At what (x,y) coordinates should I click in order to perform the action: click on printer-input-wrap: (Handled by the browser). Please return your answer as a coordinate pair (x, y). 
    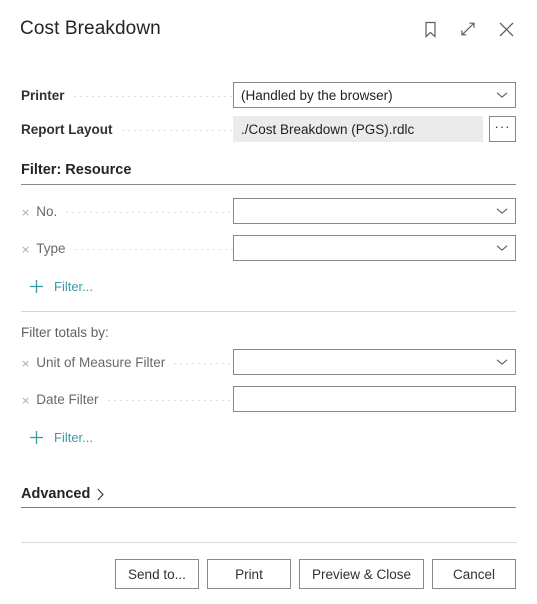
    Looking at the image, I should click on (374, 95).